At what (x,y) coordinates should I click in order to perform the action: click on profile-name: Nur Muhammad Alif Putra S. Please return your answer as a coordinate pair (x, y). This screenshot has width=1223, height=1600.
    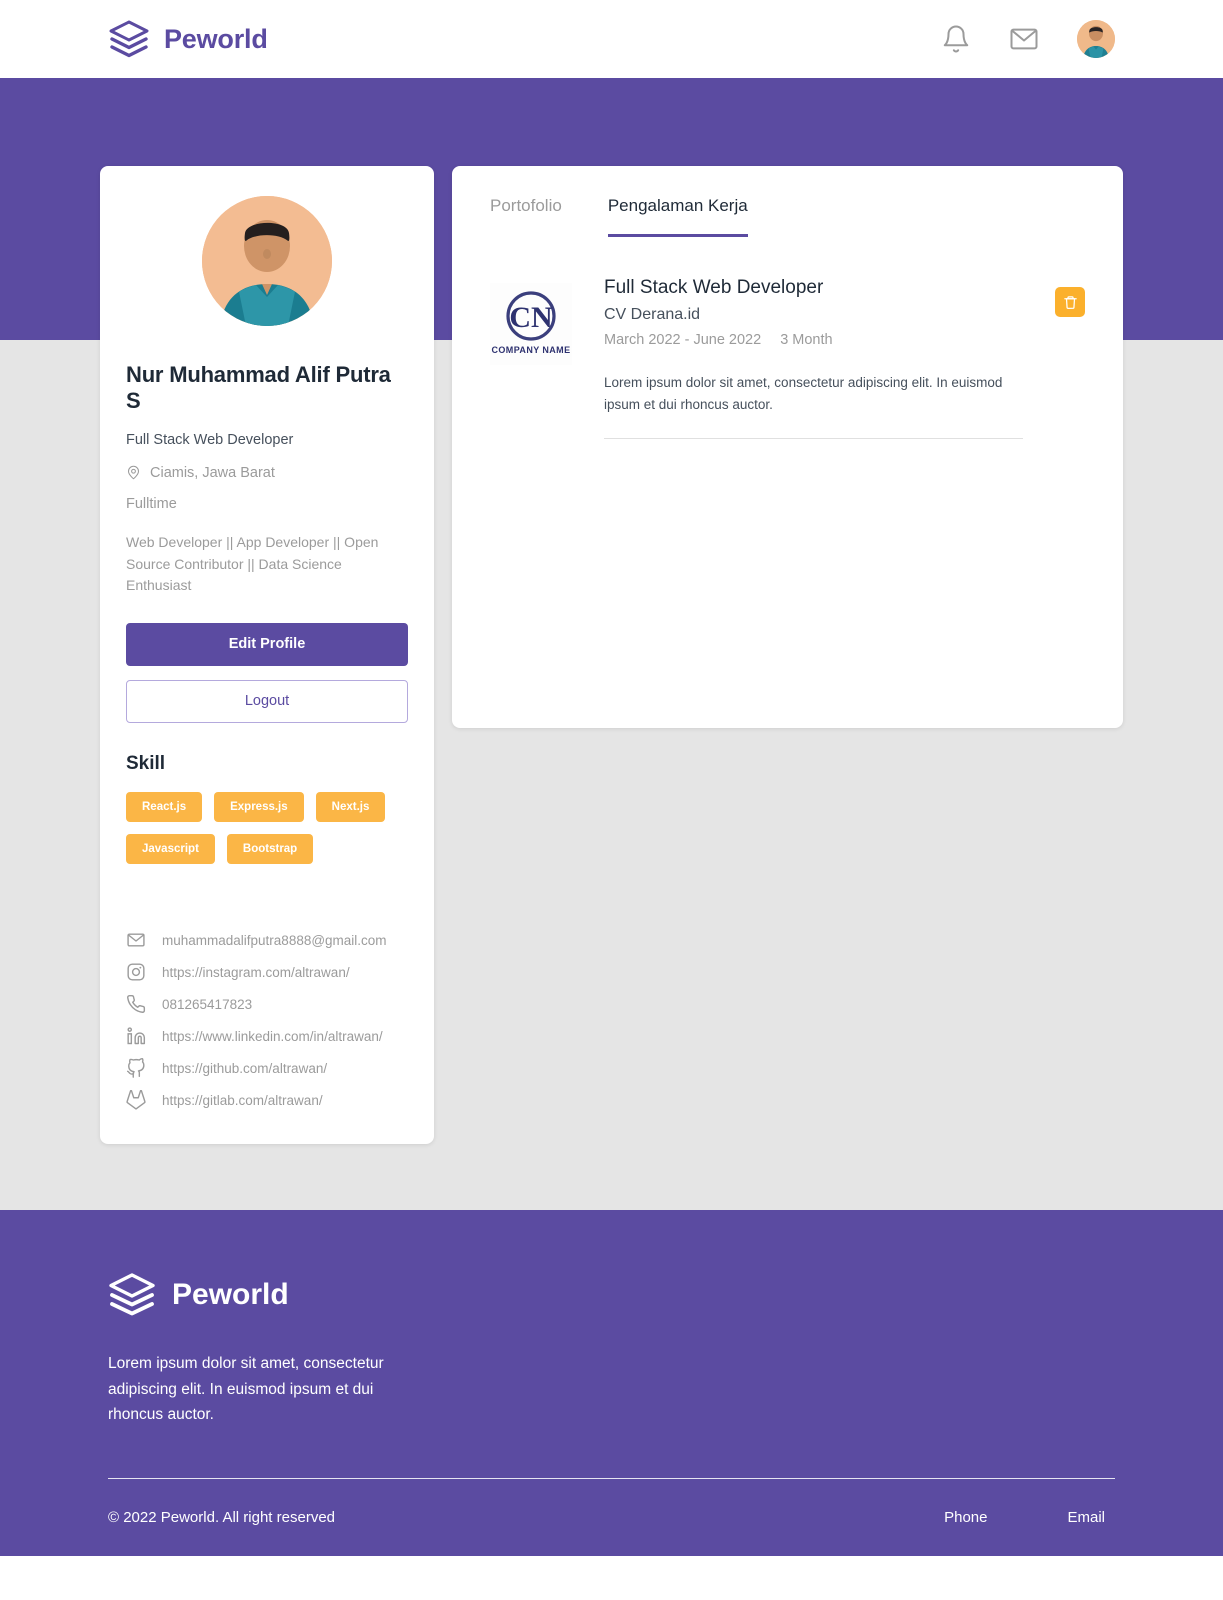
    Looking at the image, I should click on (258, 387).